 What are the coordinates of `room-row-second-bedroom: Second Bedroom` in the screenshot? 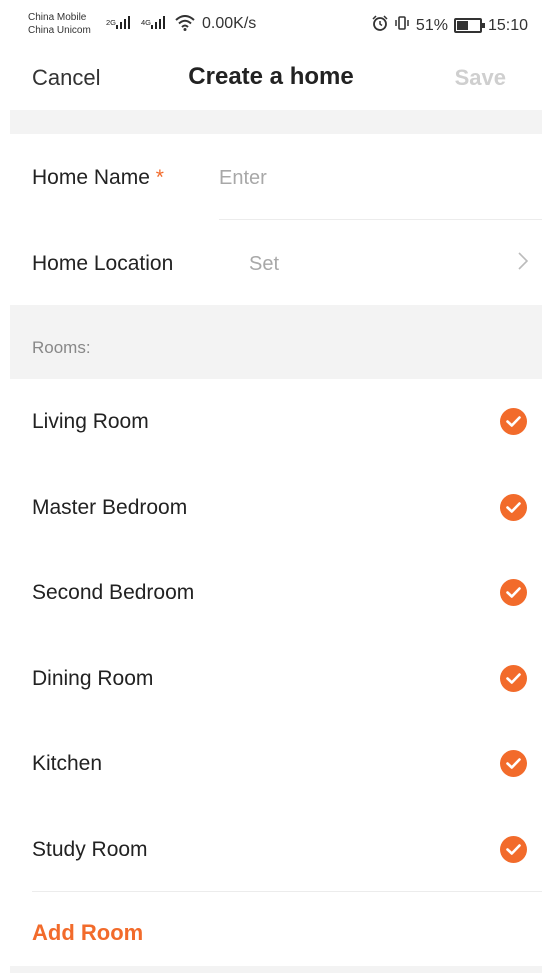 It's located at (271, 593).